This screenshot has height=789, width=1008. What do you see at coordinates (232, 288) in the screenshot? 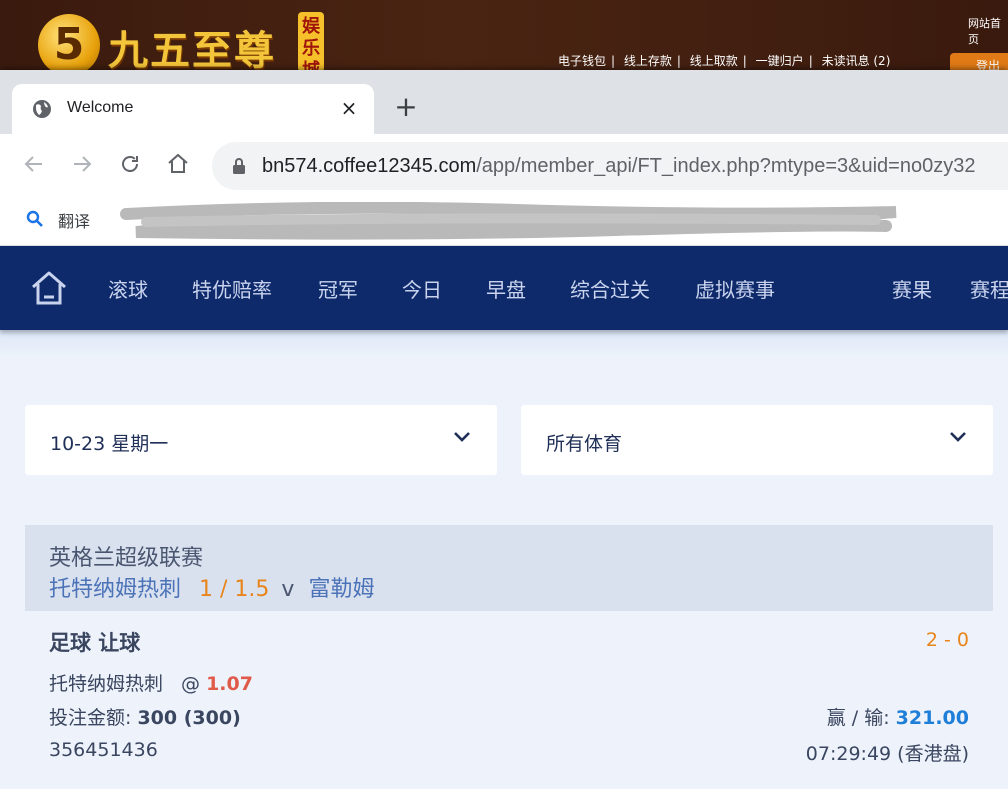
I see `nav-special-odds: 特优赔率` at bounding box center [232, 288].